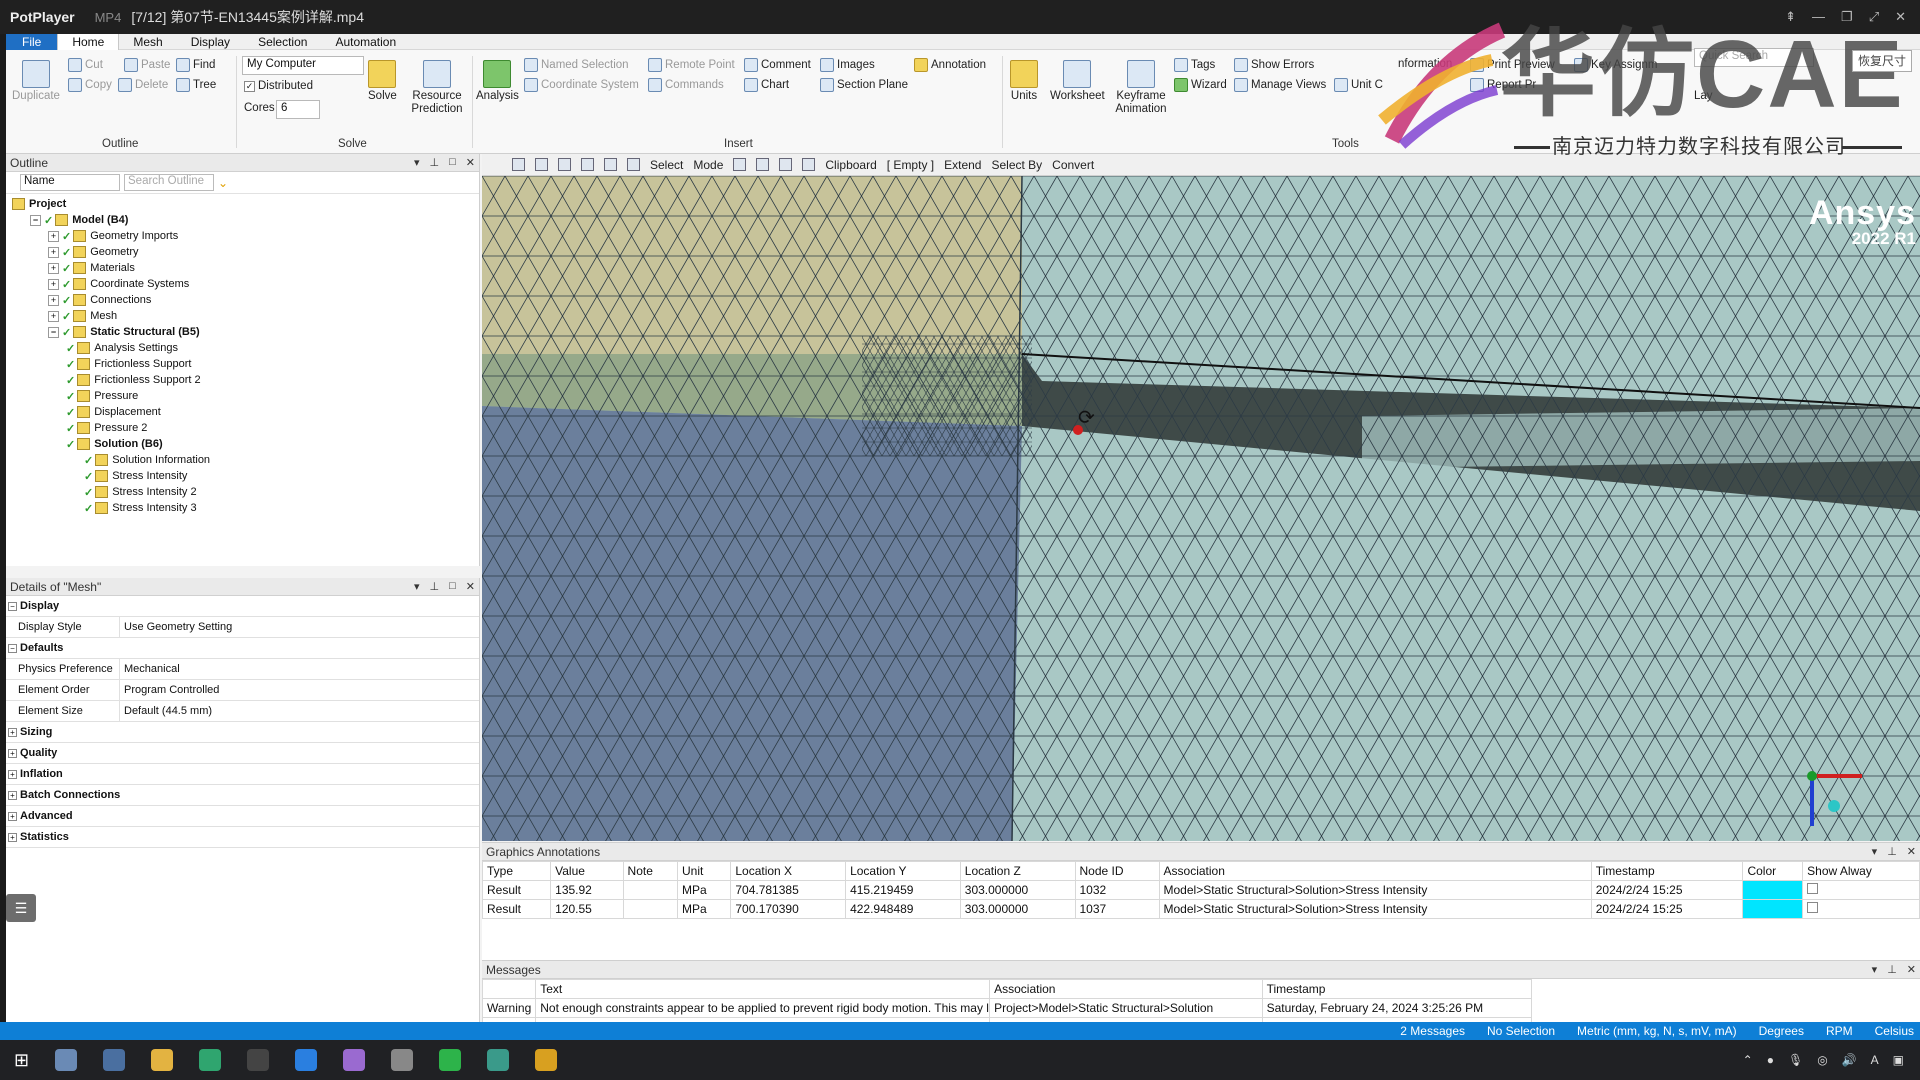 This screenshot has height=1080, width=1920. Describe the element at coordinates (278, 86) in the screenshot. I see `distributed-checkbox: ✓ Distributed` at that location.